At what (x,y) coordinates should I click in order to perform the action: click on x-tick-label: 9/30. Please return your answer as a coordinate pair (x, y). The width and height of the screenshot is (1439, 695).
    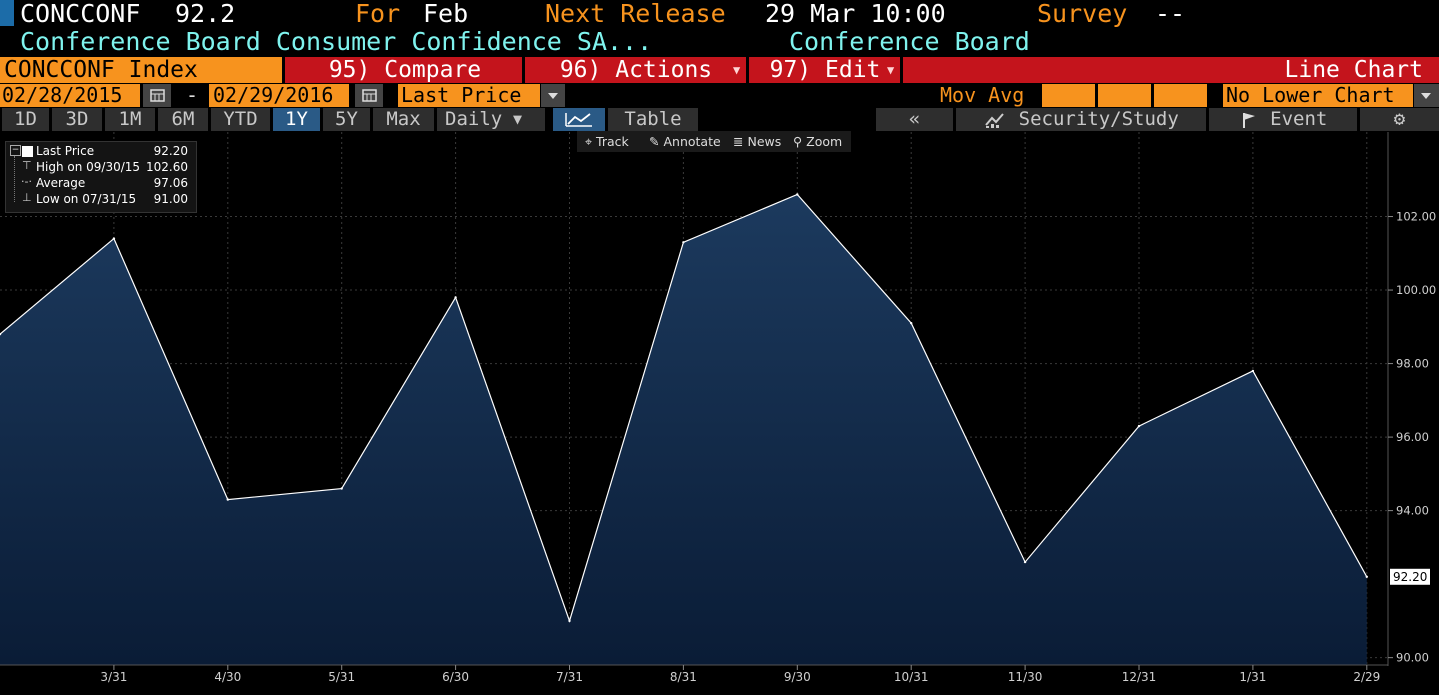
    Looking at the image, I should click on (797, 677).